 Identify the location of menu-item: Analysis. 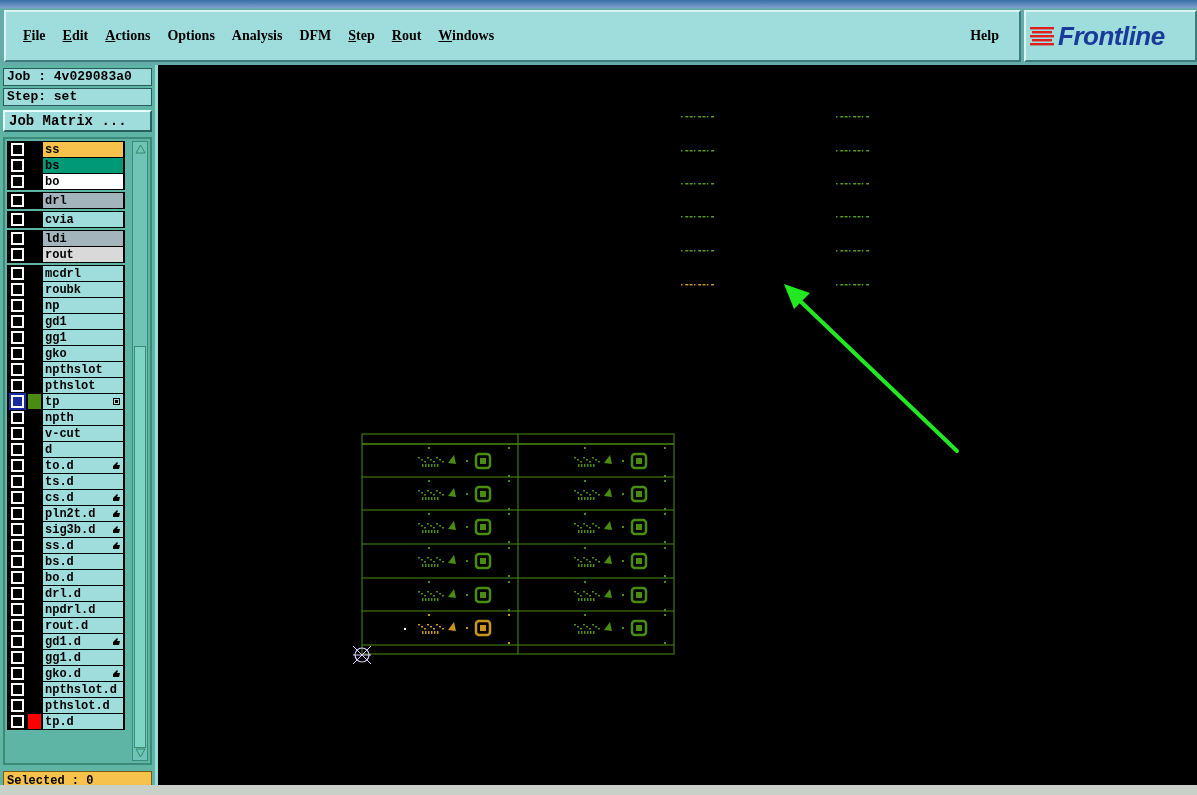
(257, 36).